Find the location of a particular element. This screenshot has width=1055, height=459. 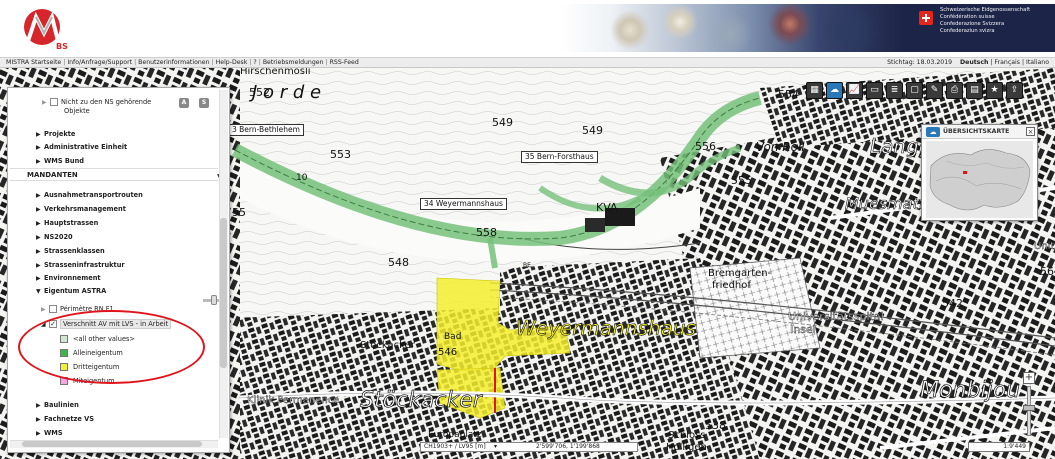

elevation-label: 546 is located at coordinates (448, 352).